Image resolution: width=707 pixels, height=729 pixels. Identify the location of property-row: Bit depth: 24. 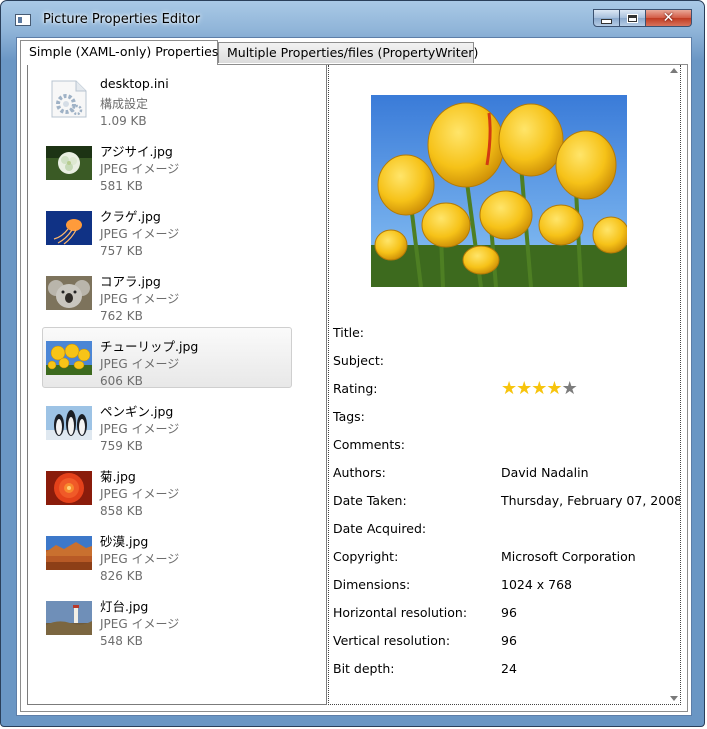
(506, 671).